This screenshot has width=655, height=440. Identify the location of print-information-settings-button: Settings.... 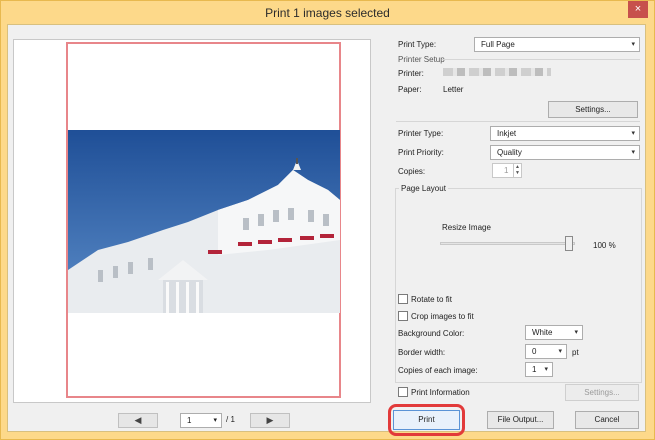
(602, 392).